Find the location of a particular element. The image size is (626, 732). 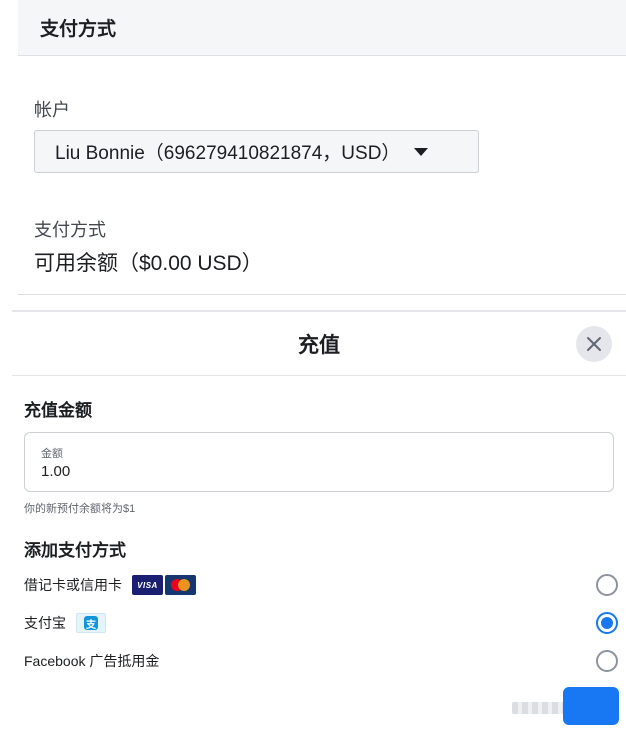

radio-alipay is located at coordinates (607, 623).